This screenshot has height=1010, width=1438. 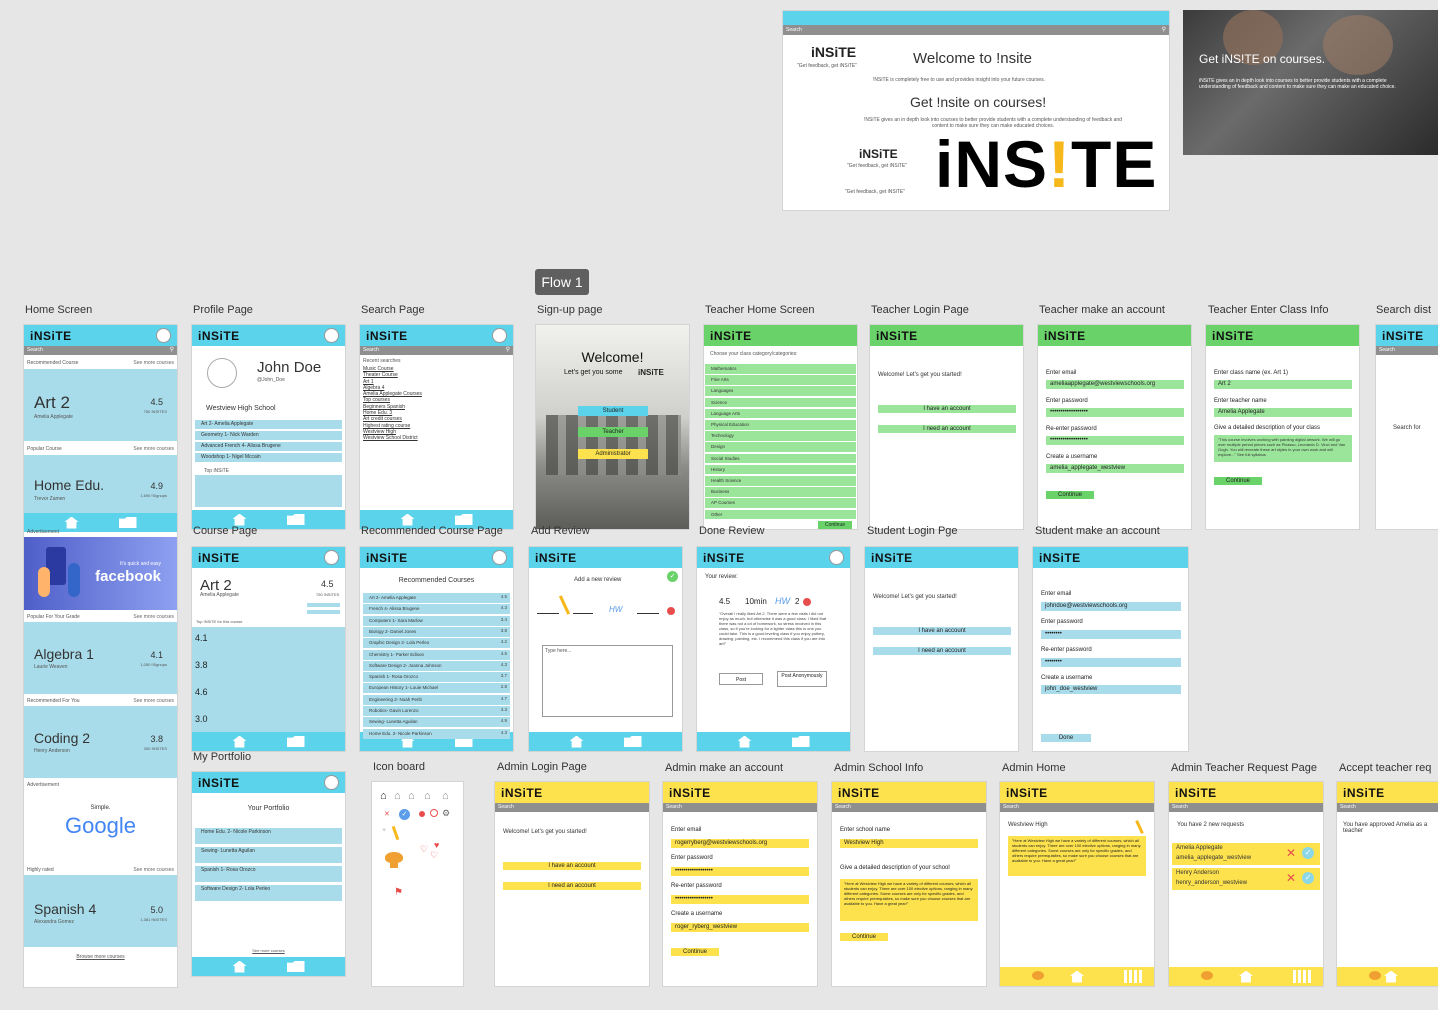 What do you see at coordinates (436, 665) in the screenshot?
I see `recommended-item: Software Design 2- Joanna Johnson` at bounding box center [436, 665].